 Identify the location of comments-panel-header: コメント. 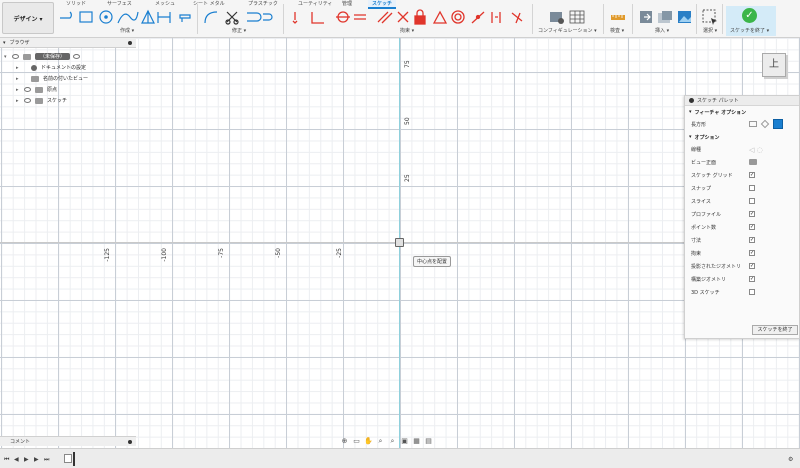
(68, 441).